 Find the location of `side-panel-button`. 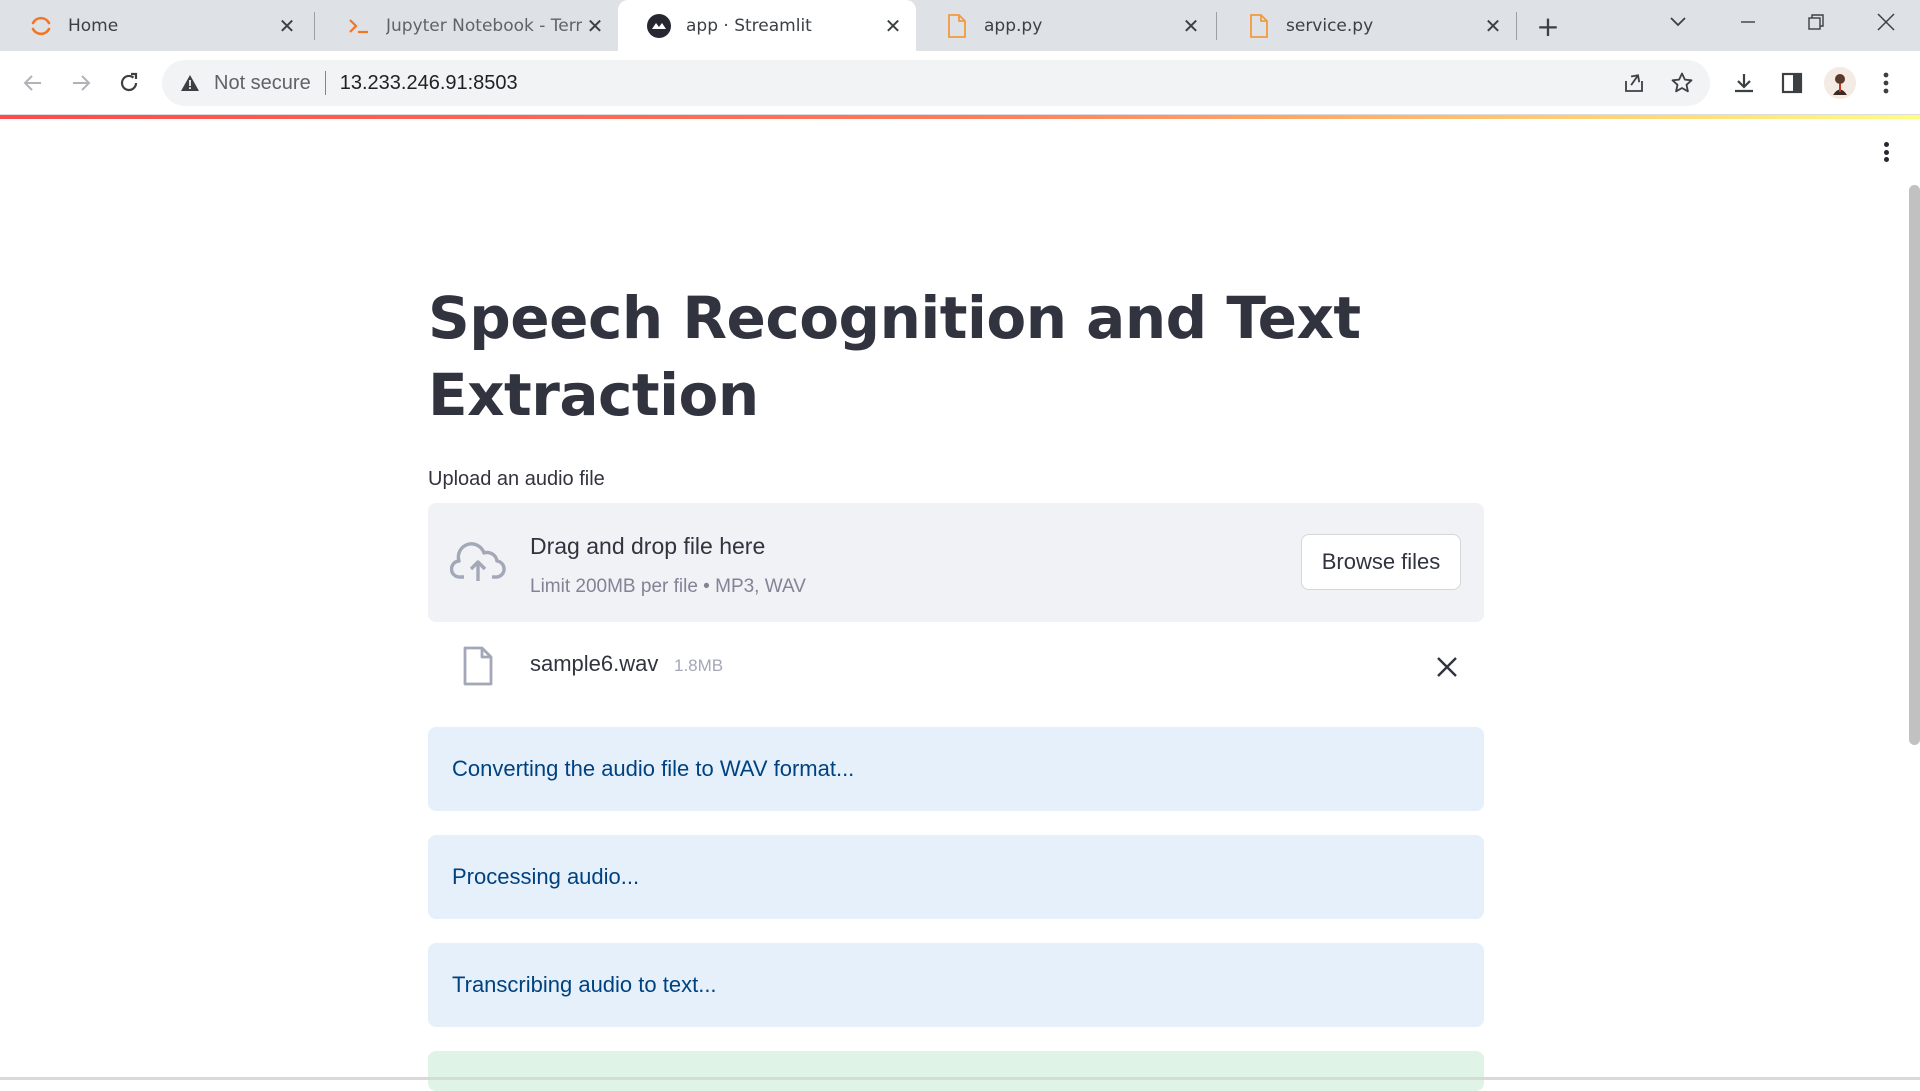

side-panel-button is located at coordinates (1792, 83).